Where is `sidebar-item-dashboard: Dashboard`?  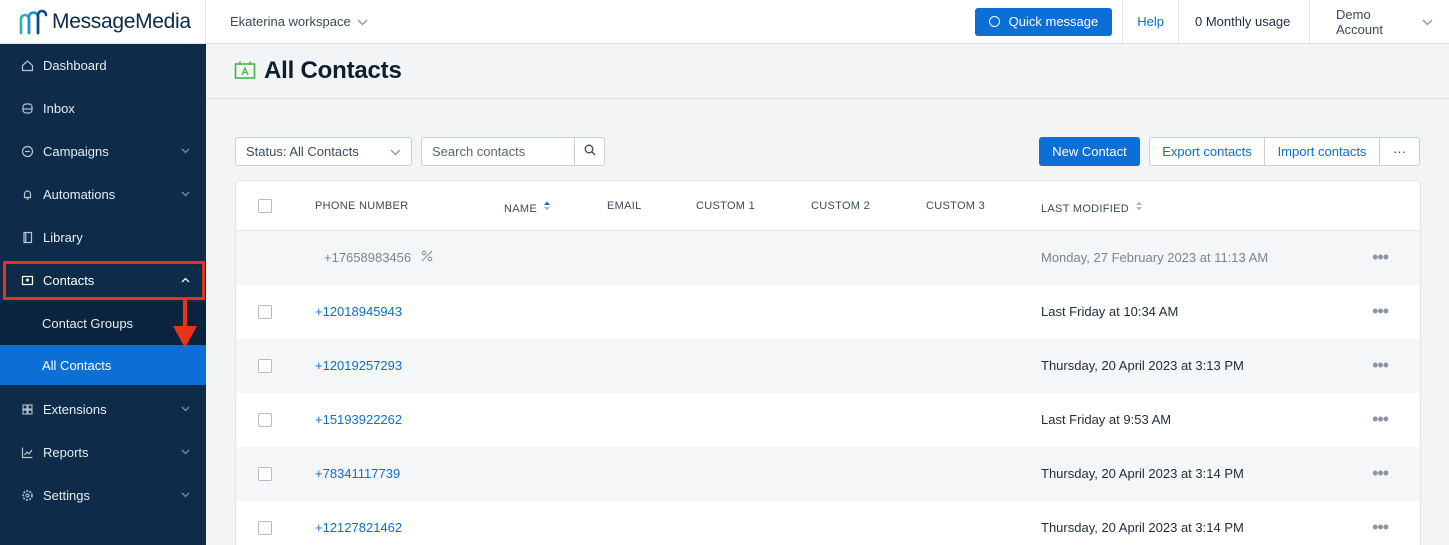 sidebar-item-dashboard: Dashboard is located at coordinates (103, 65).